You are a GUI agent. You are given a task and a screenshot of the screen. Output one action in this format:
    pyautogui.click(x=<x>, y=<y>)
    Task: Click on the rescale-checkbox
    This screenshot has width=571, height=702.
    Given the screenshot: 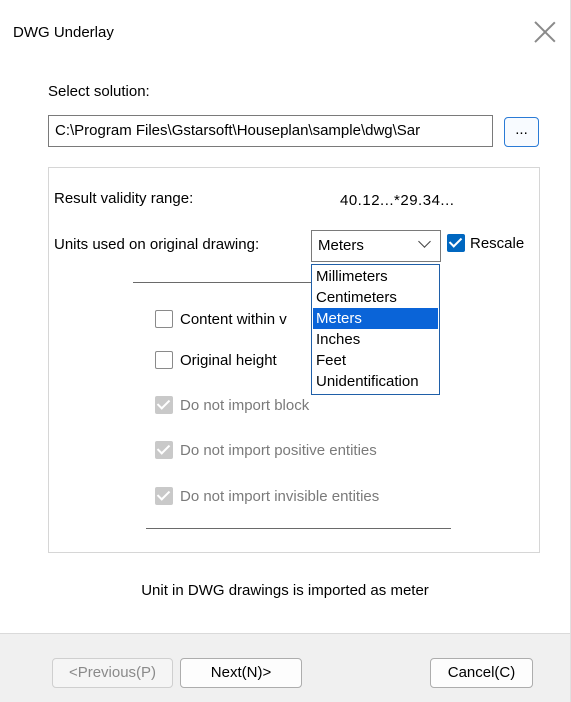 What is the action you would take?
    pyautogui.click(x=456, y=243)
    